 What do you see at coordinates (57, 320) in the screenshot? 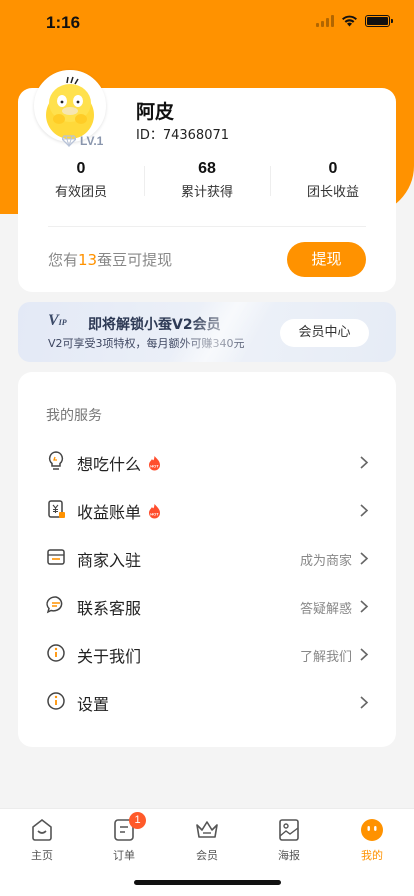
I see `vip-logo: VIP` at bounding box center [57, 320].